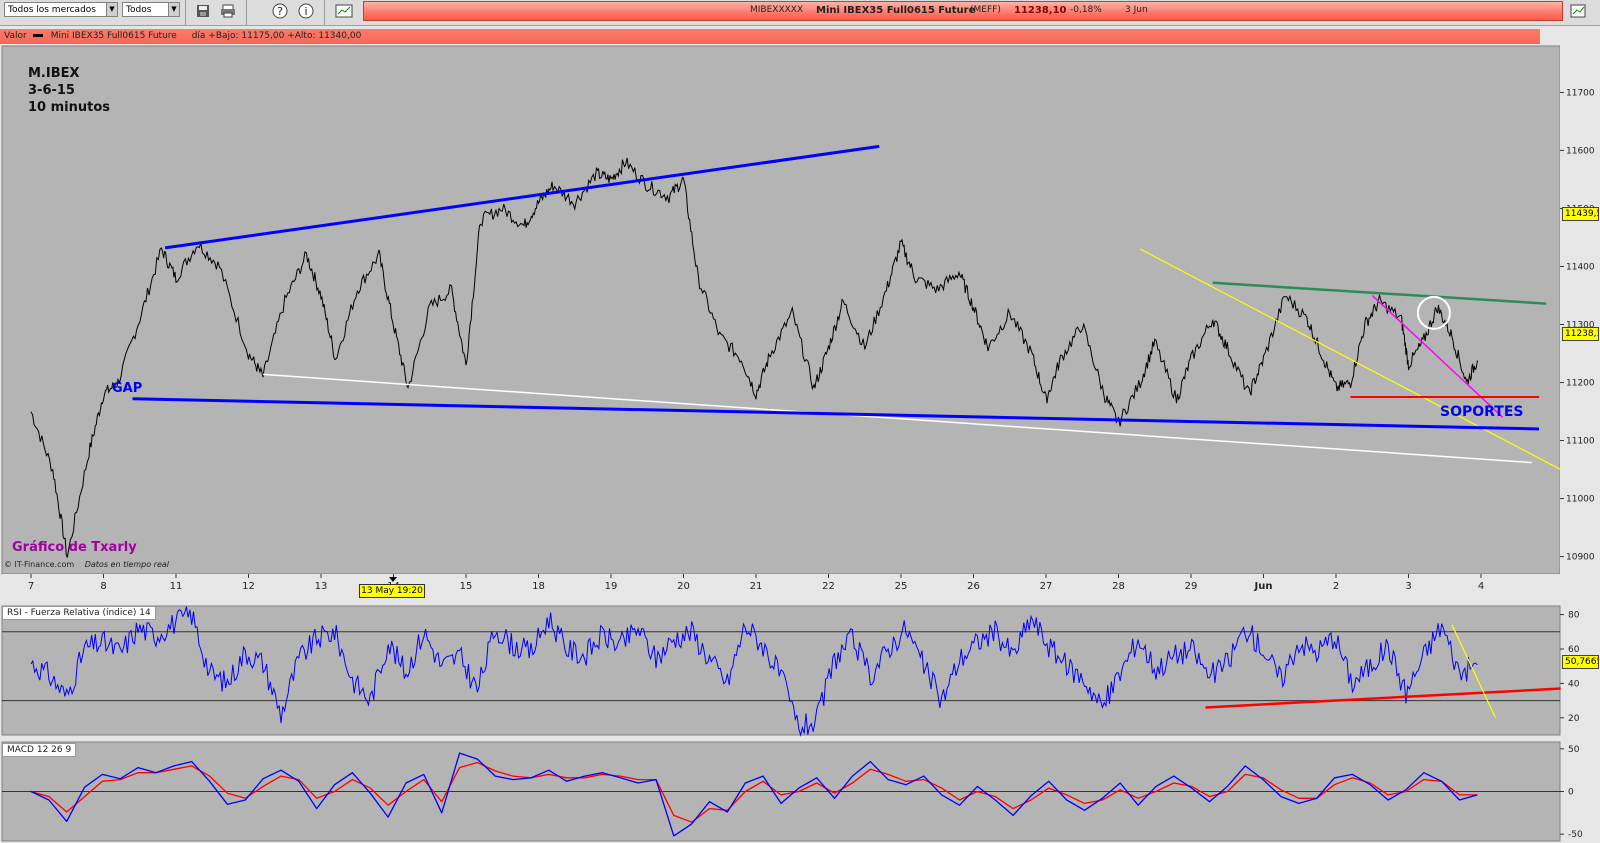  What do you see at coordinates (1580, 334) in the screenshot?
I see `price-tag-last: 11238,1` at bounding box center [1580, 334].